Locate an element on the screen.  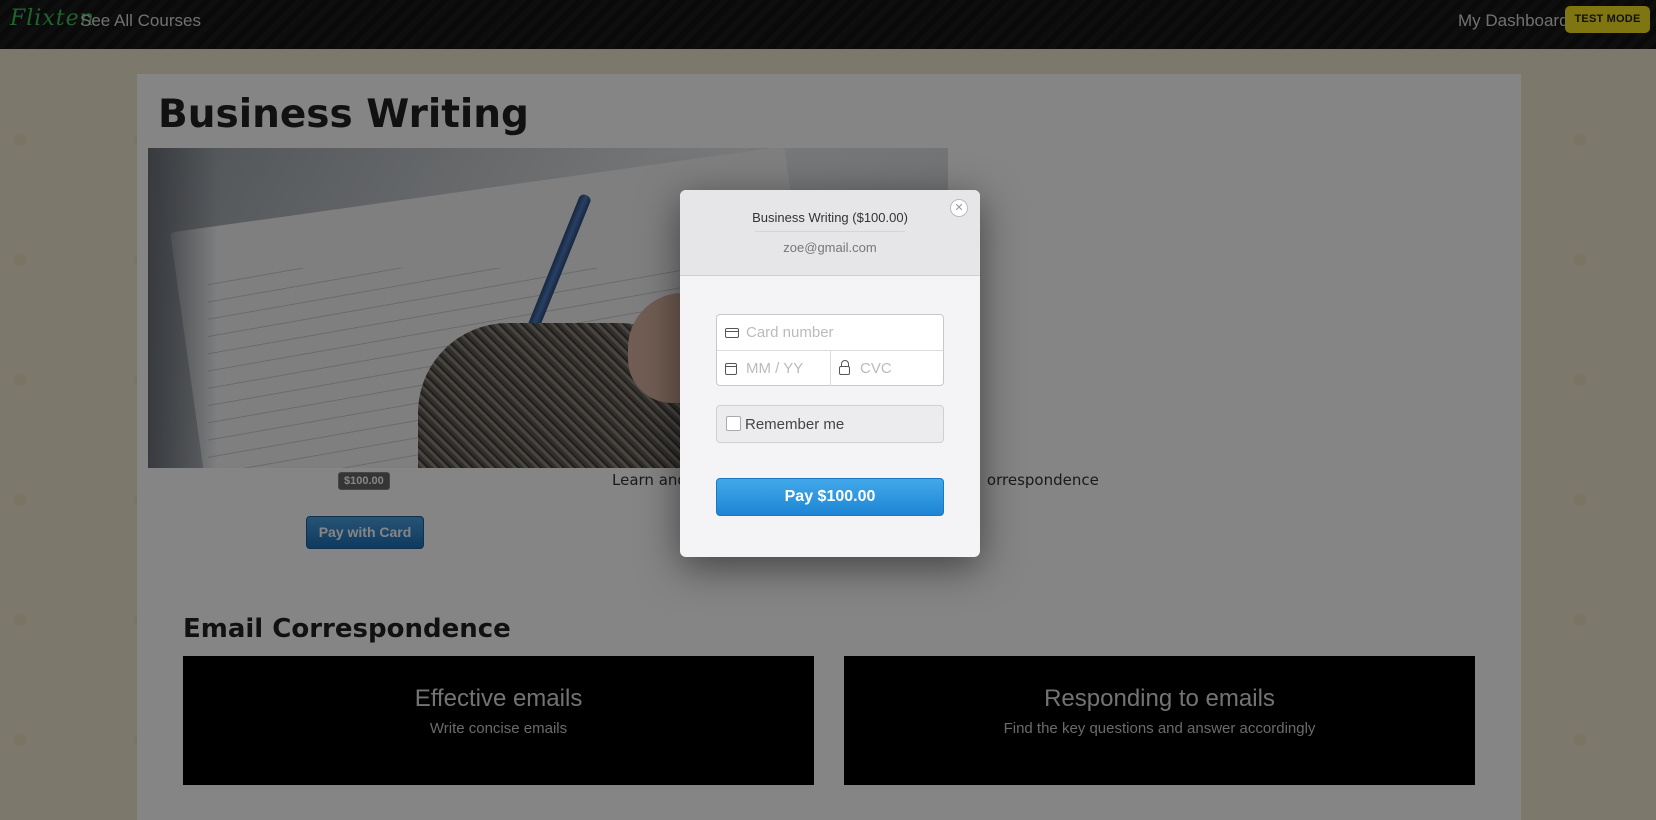
credit-card-icon is located at coordinates (732, 333).